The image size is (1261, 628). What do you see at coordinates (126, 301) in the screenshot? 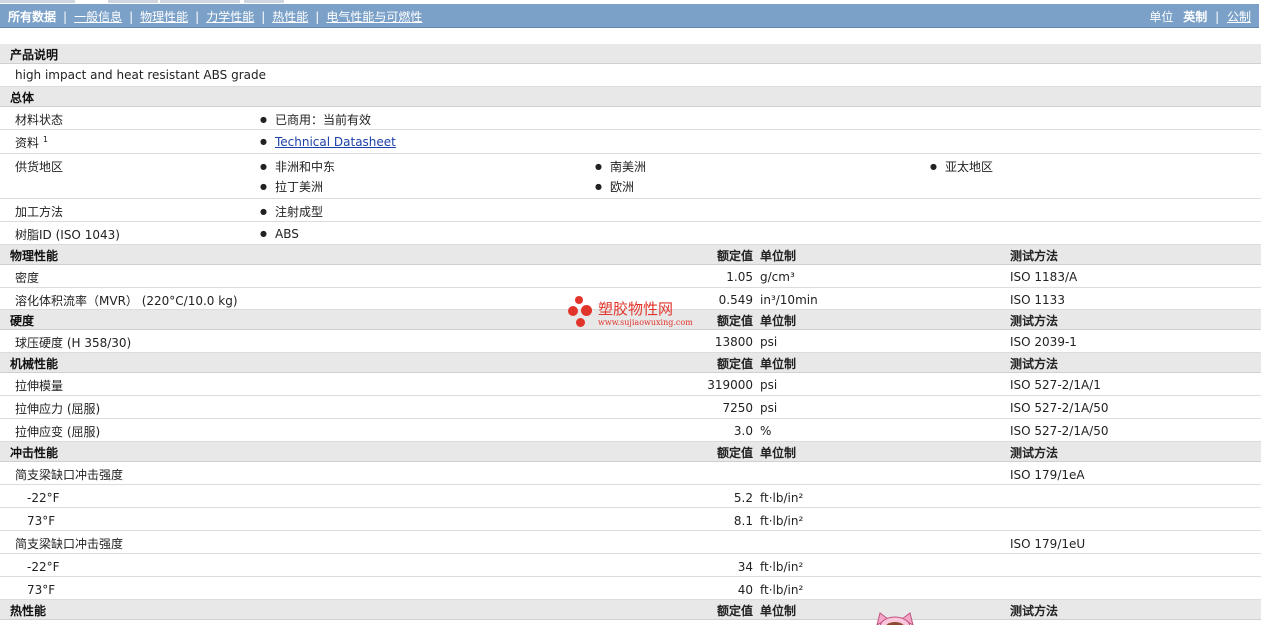
I see `row-label: 溶化体积流率（MVR） (220°C/10.0 kg)` at bounding box center [126, 301].